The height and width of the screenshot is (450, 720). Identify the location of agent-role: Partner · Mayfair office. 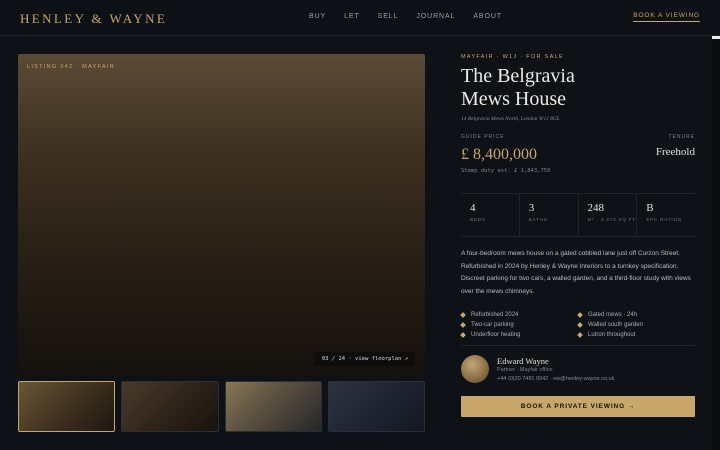
(525, 370).